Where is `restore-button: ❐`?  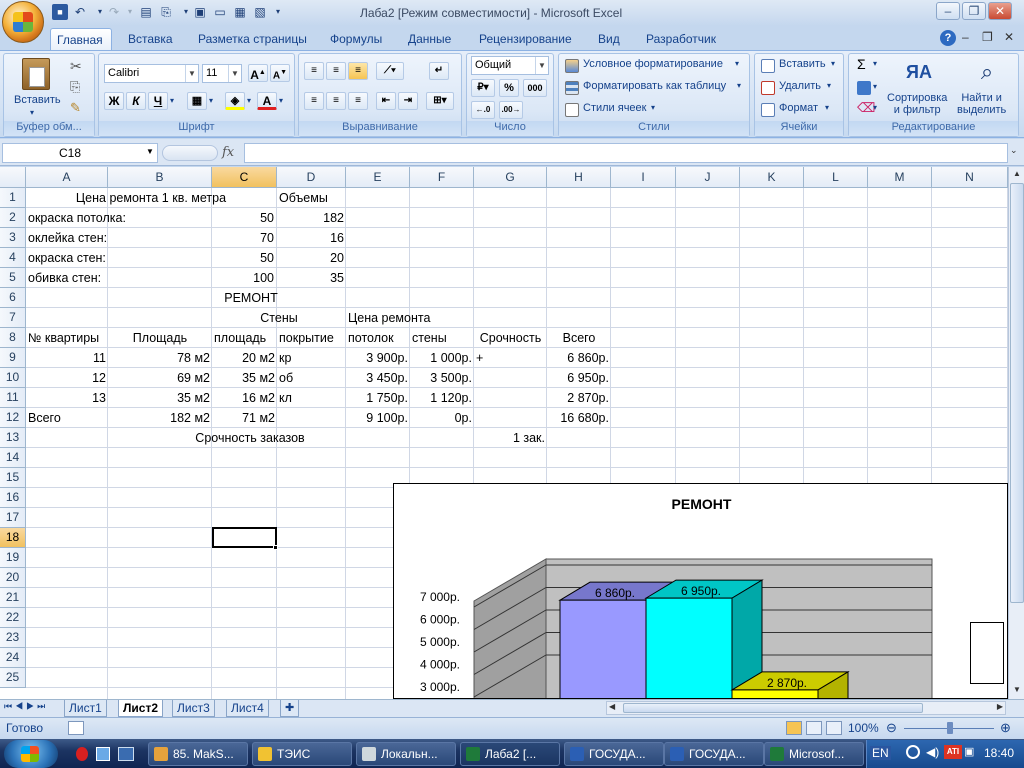 restore-button: ❐ is located at coordinates (974, 11).